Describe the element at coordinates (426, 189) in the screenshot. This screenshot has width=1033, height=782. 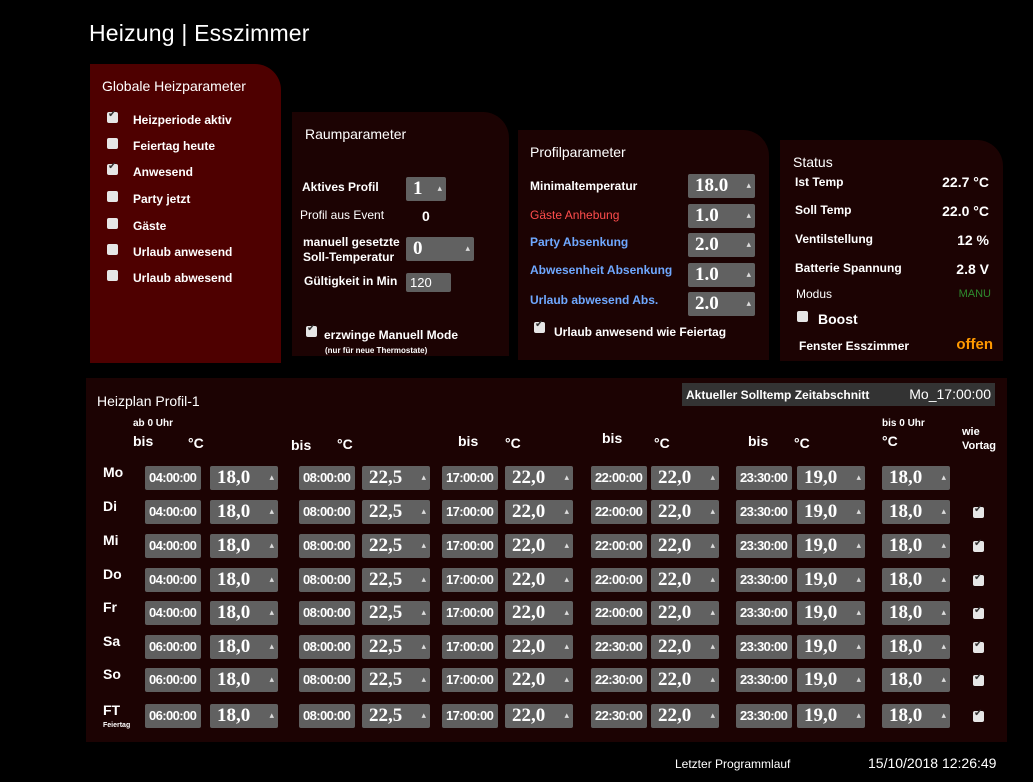
I see `active-profile-spinner: 1▴▾` at that location.